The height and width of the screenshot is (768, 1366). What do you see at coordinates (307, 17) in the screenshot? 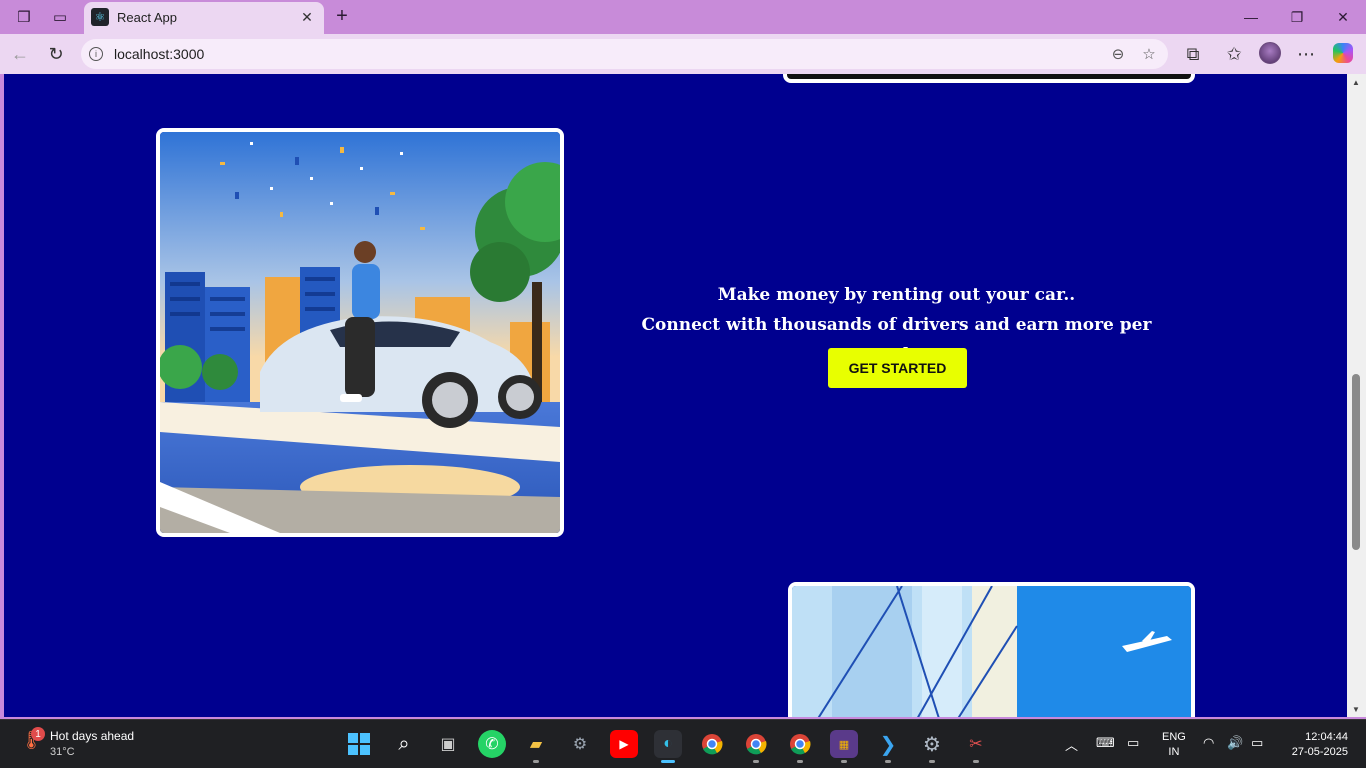
I see `close-tab-icon: ✕` at bounding box center [307, 17].